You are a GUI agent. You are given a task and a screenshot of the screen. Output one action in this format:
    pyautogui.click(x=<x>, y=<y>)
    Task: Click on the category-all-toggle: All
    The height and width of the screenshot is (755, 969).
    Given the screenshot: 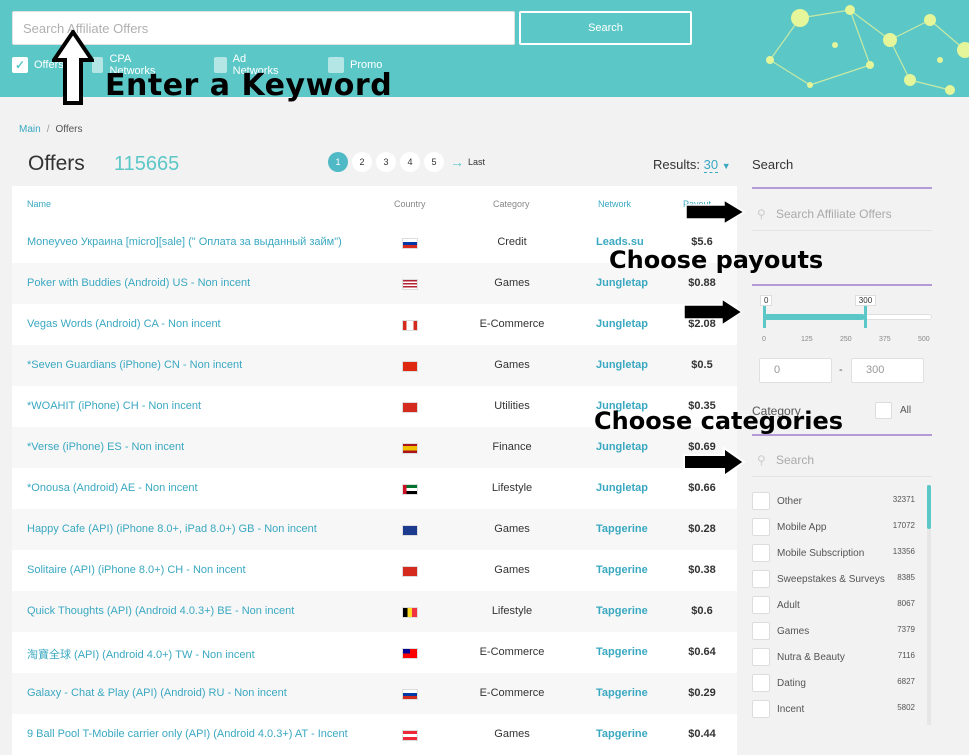 What is the action you would take?
    pyautogui.click(x=893, y=410)
    